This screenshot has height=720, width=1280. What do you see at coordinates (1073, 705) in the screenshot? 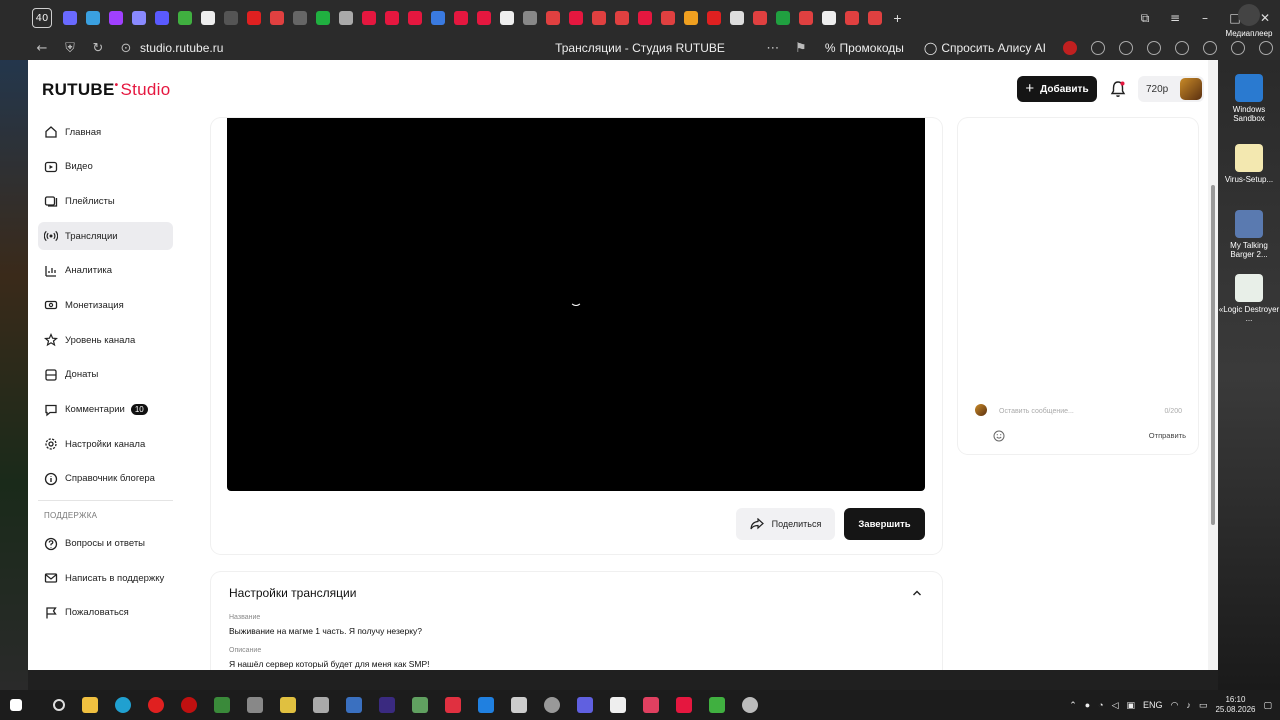
I see `tray-chevron-icon: ⌃` at bounding box center [1073, 705].